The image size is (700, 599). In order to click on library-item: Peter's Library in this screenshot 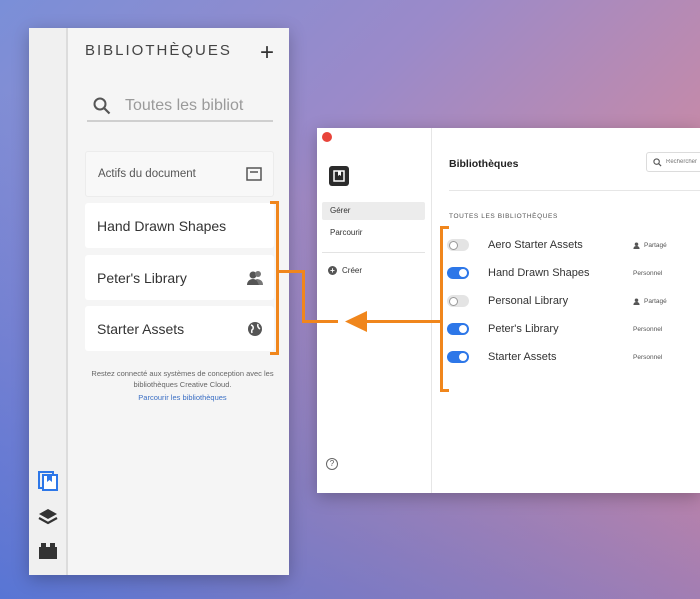, I will do `click(179, 277)`.